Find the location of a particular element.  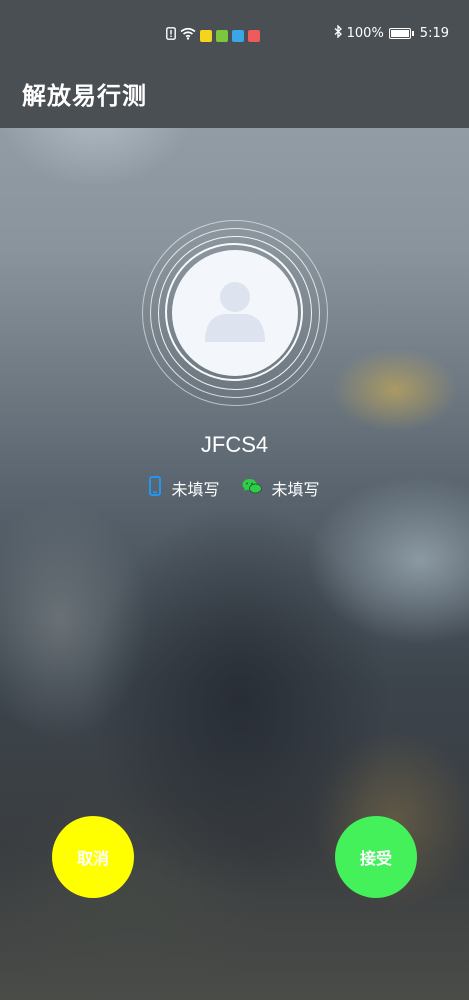

clock: 5:19 is located at coordinates (434, 33).